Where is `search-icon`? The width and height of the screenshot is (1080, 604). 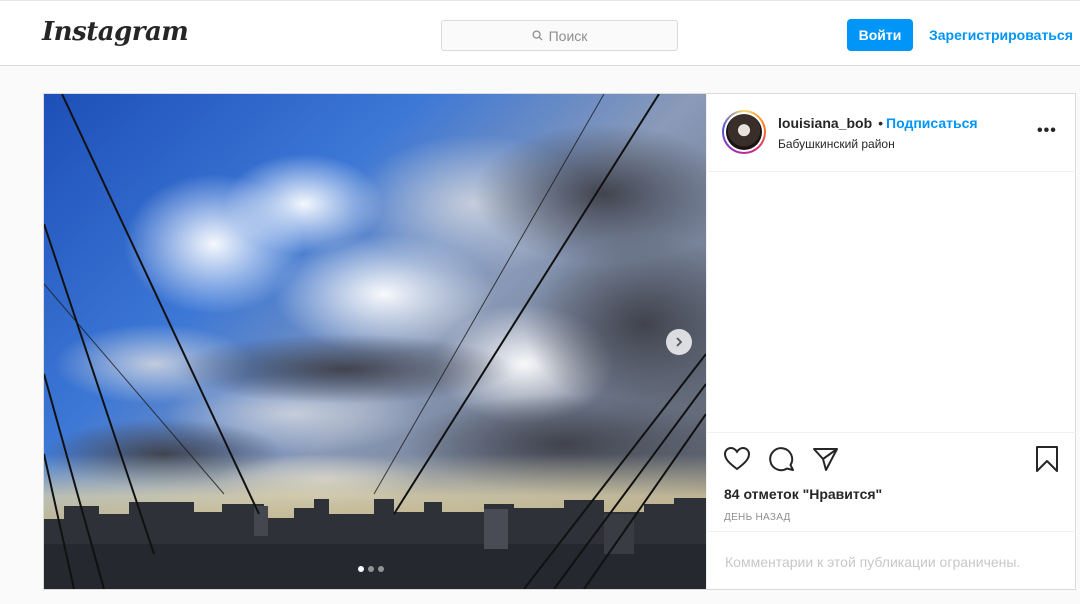
search-icon is located at coordinates (537, 35).